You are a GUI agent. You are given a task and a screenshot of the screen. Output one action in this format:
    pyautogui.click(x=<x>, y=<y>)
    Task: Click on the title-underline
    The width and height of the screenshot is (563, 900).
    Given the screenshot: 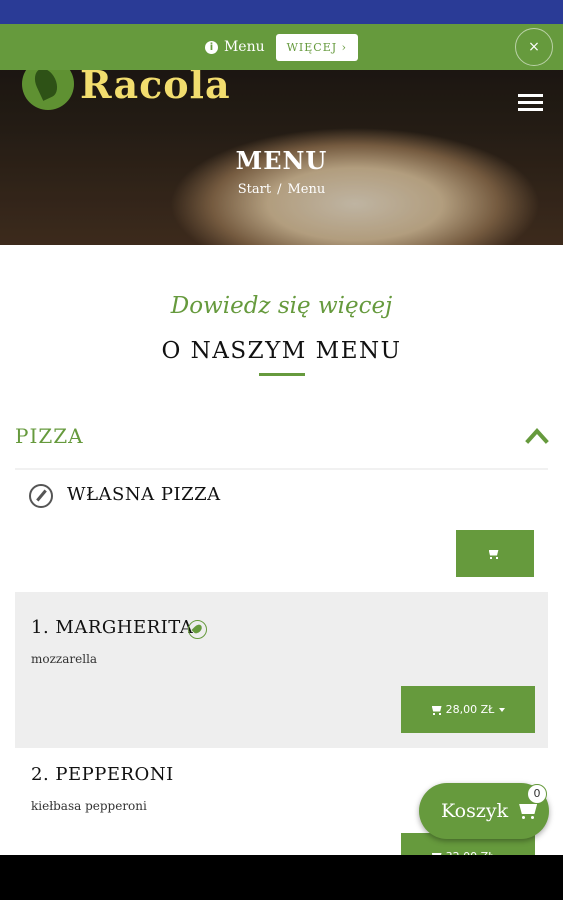 What is the action you would take?
    pyautogui.click(x=282, y=374)
    